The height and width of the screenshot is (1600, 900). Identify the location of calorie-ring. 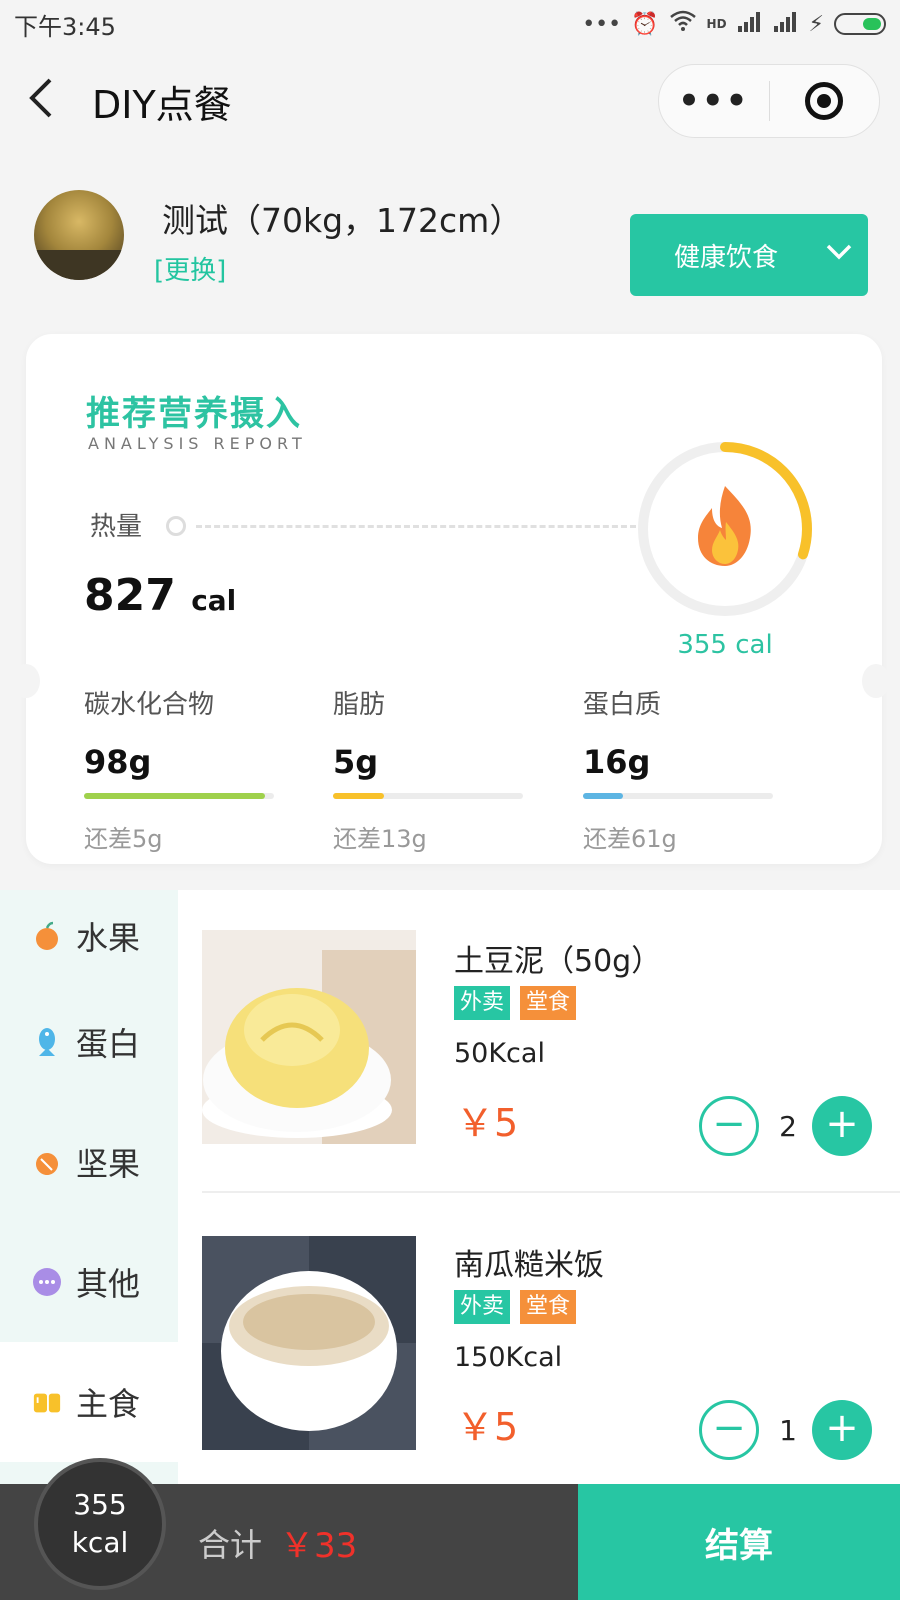
(725, 529).